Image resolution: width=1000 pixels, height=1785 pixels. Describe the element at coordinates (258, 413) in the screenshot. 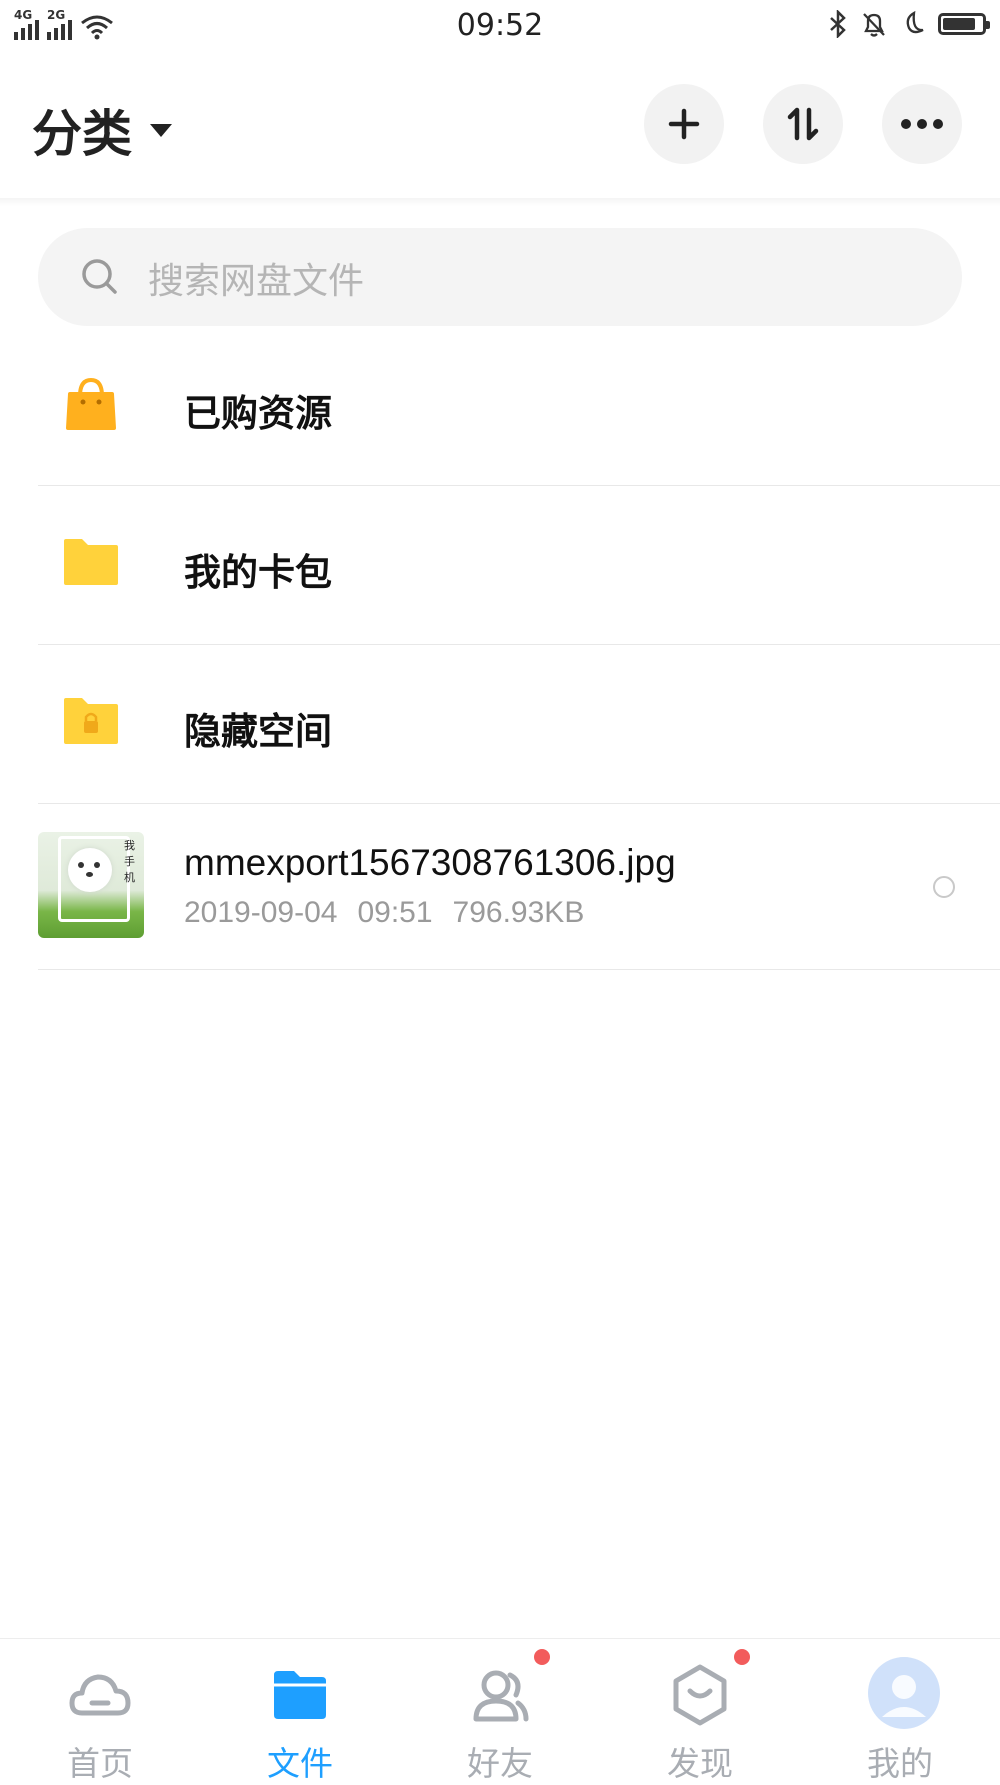

I see `list-item-label: 已购资源` at that location.